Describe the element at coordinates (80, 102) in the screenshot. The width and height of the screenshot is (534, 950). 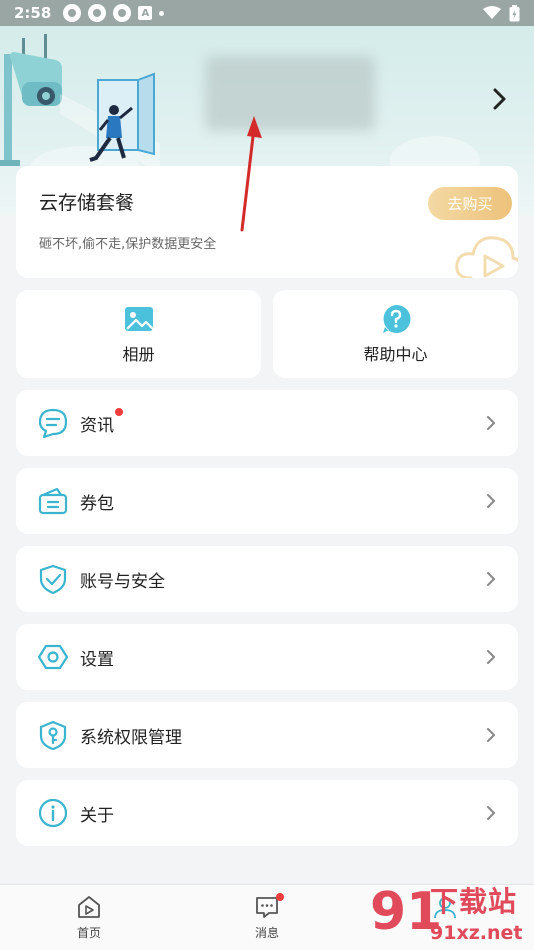
I see `security-camera-illustration` at that location.